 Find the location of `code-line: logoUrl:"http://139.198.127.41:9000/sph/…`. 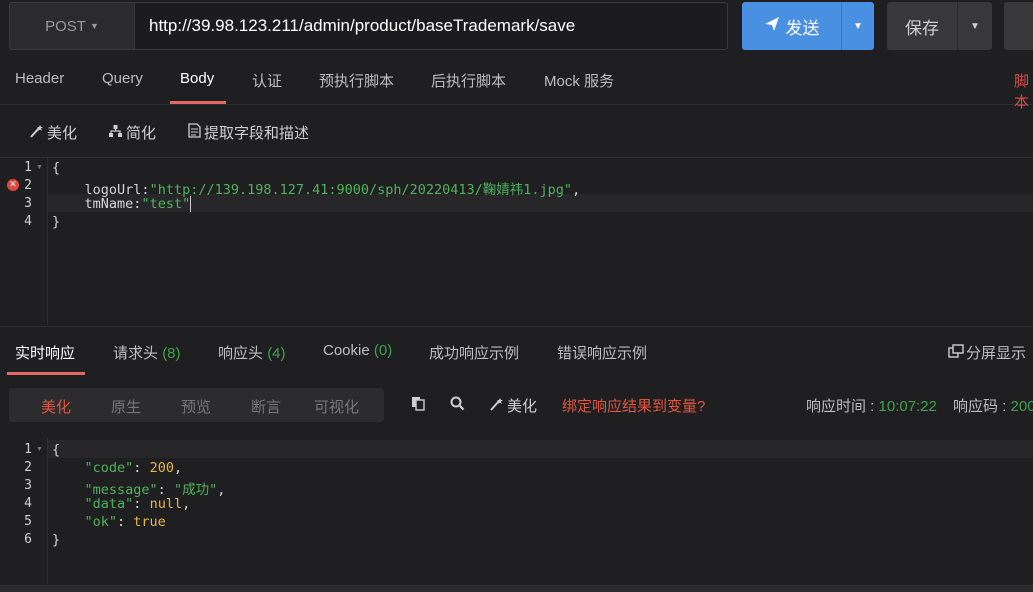

code-line: logoUrl:"http://139.198.127.41:9000/sph/… is located at coordinates (332, 190).